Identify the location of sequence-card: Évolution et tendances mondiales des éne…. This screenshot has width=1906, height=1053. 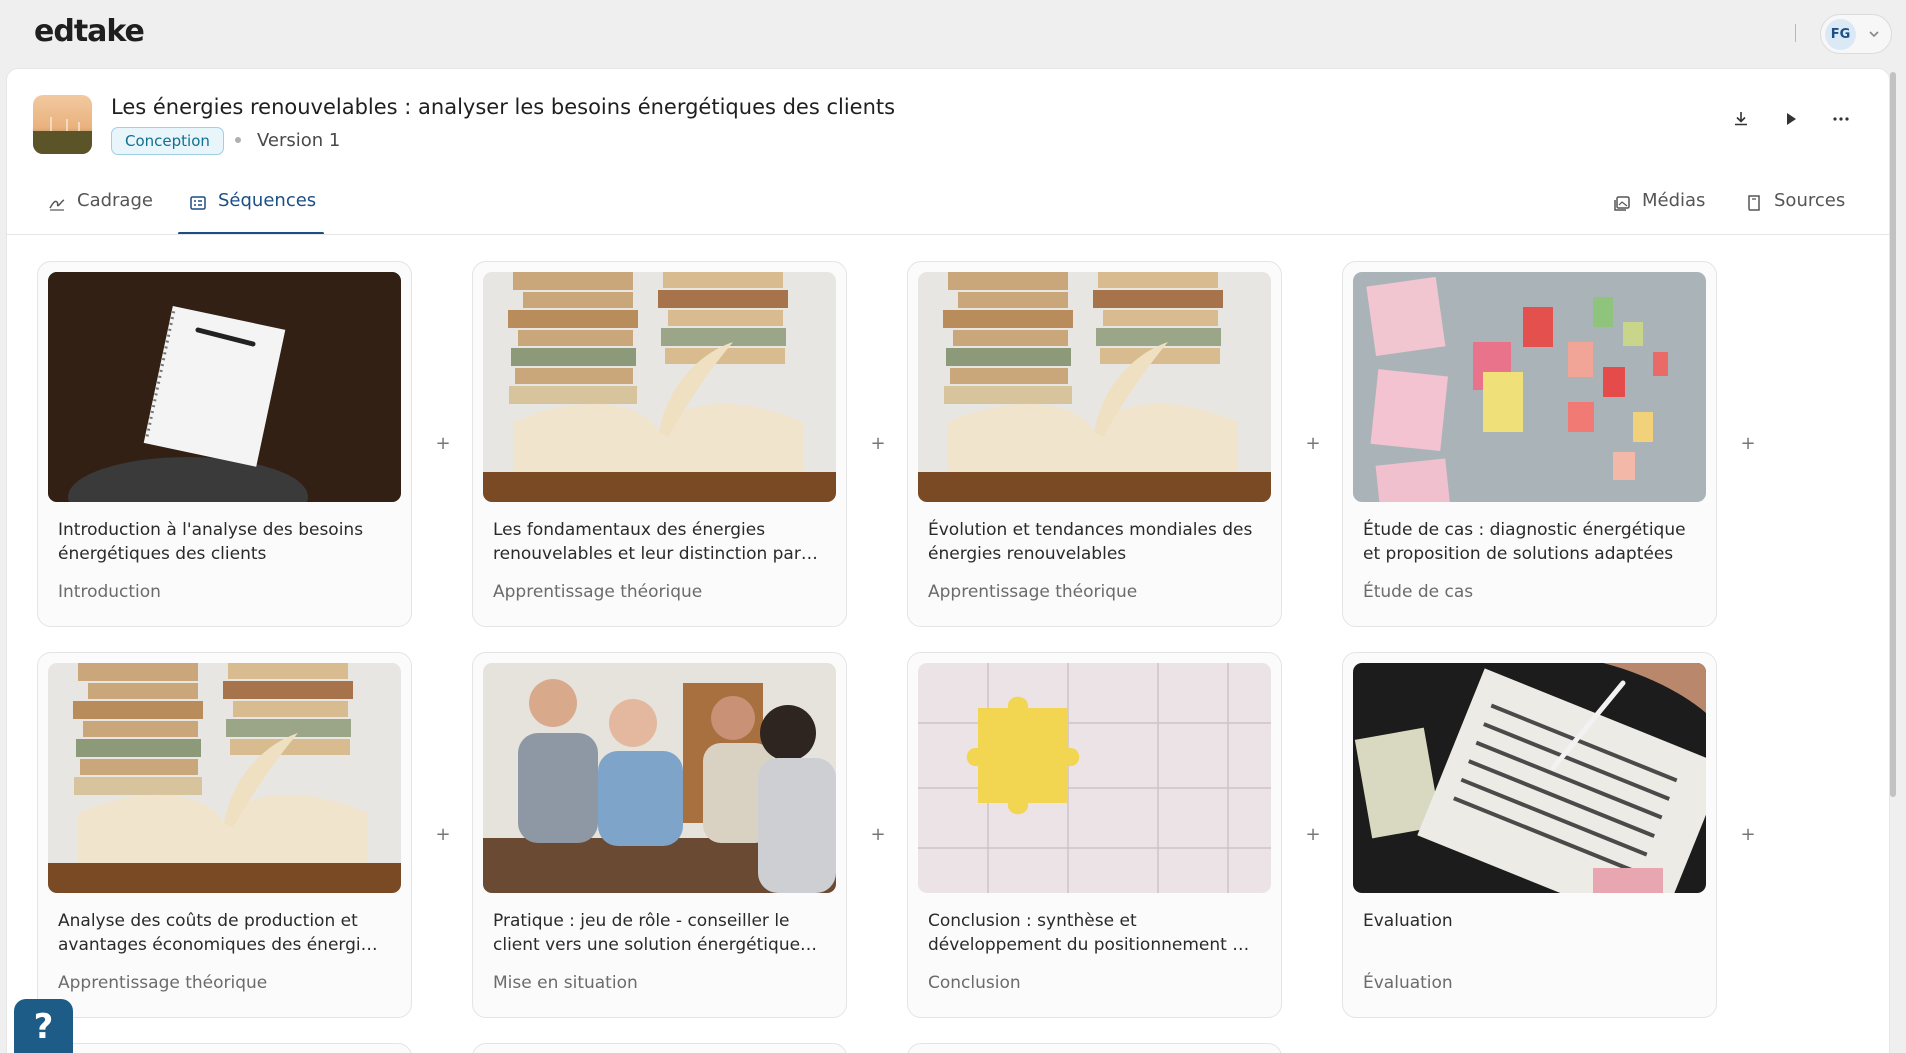
(1094, 444).